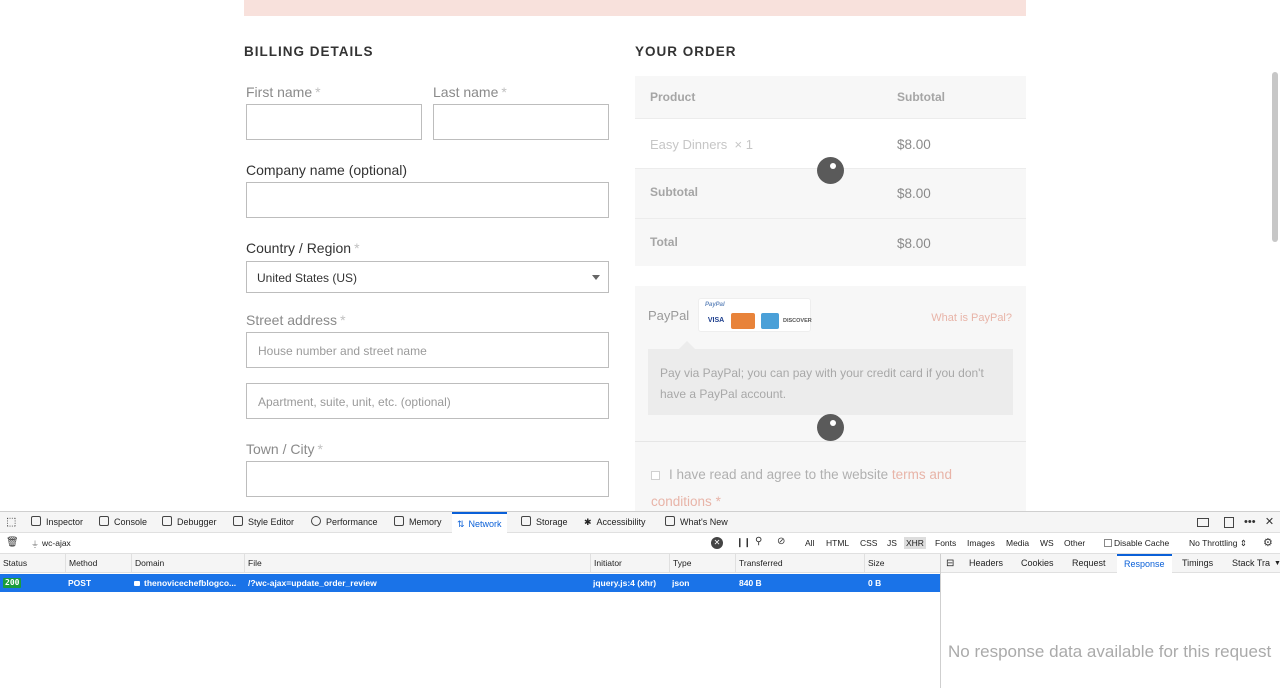 This screenshot has height=688, width=1280. I want to click on request-type: json, so click(681, 583).